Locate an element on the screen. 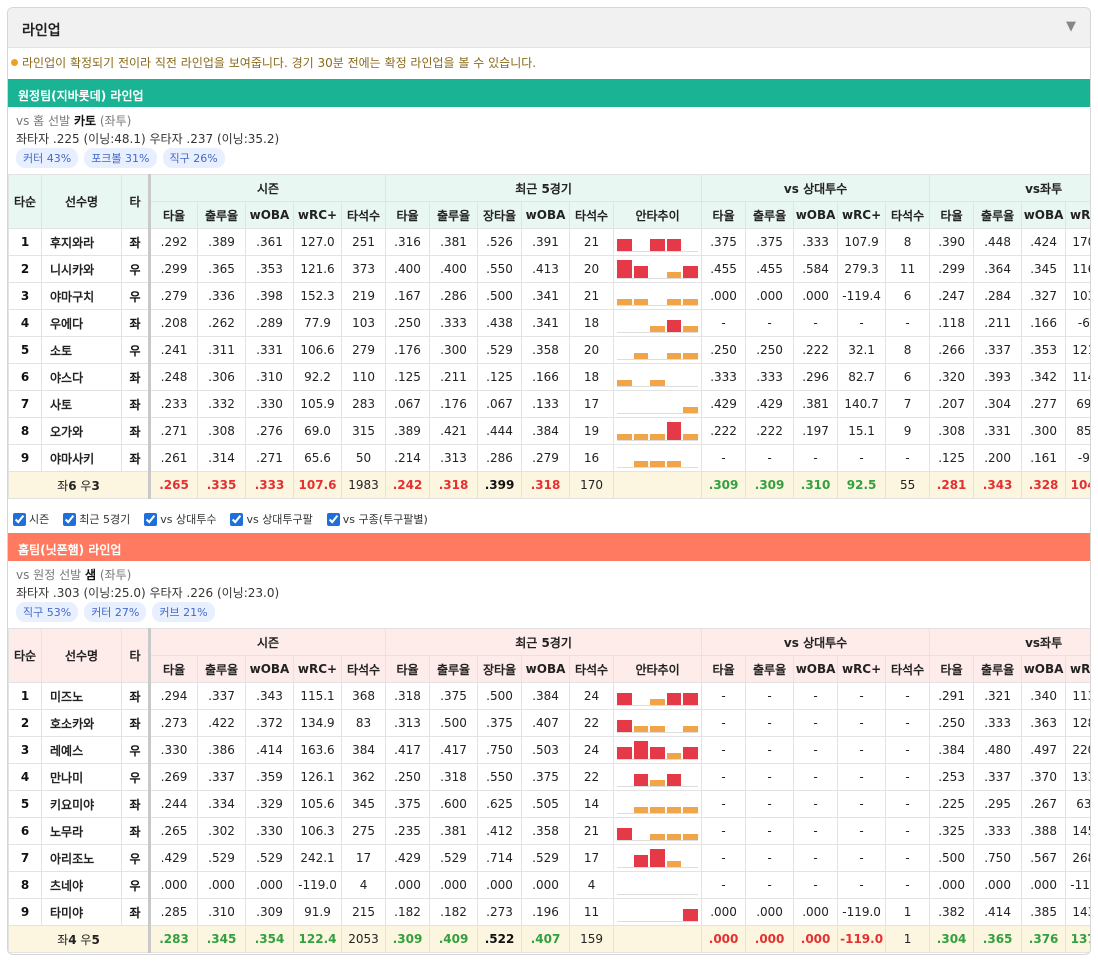  recent-stat: .407 is located at coordinates (546, 723).